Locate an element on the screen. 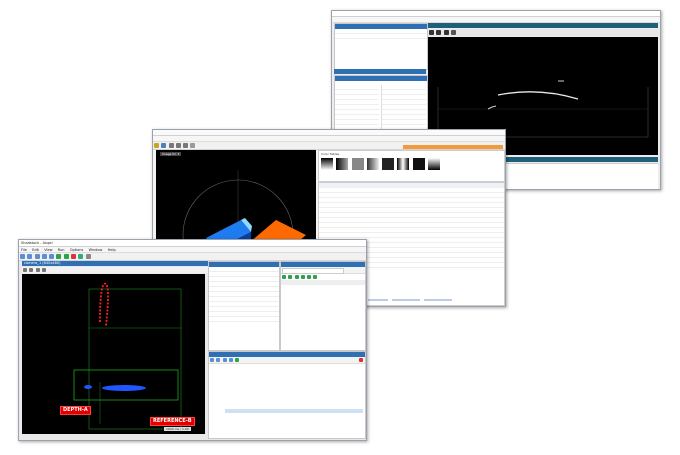  title-bar: Shadstock - Angel is located at coordinates (192, 243).